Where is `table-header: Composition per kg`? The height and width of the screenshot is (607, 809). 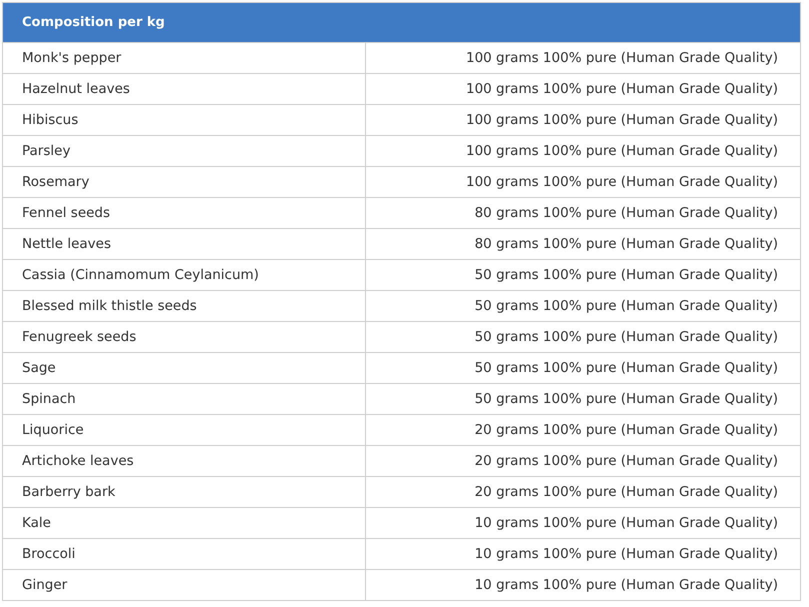 table-header: Composition per kg is located at coordinates (401, 22).